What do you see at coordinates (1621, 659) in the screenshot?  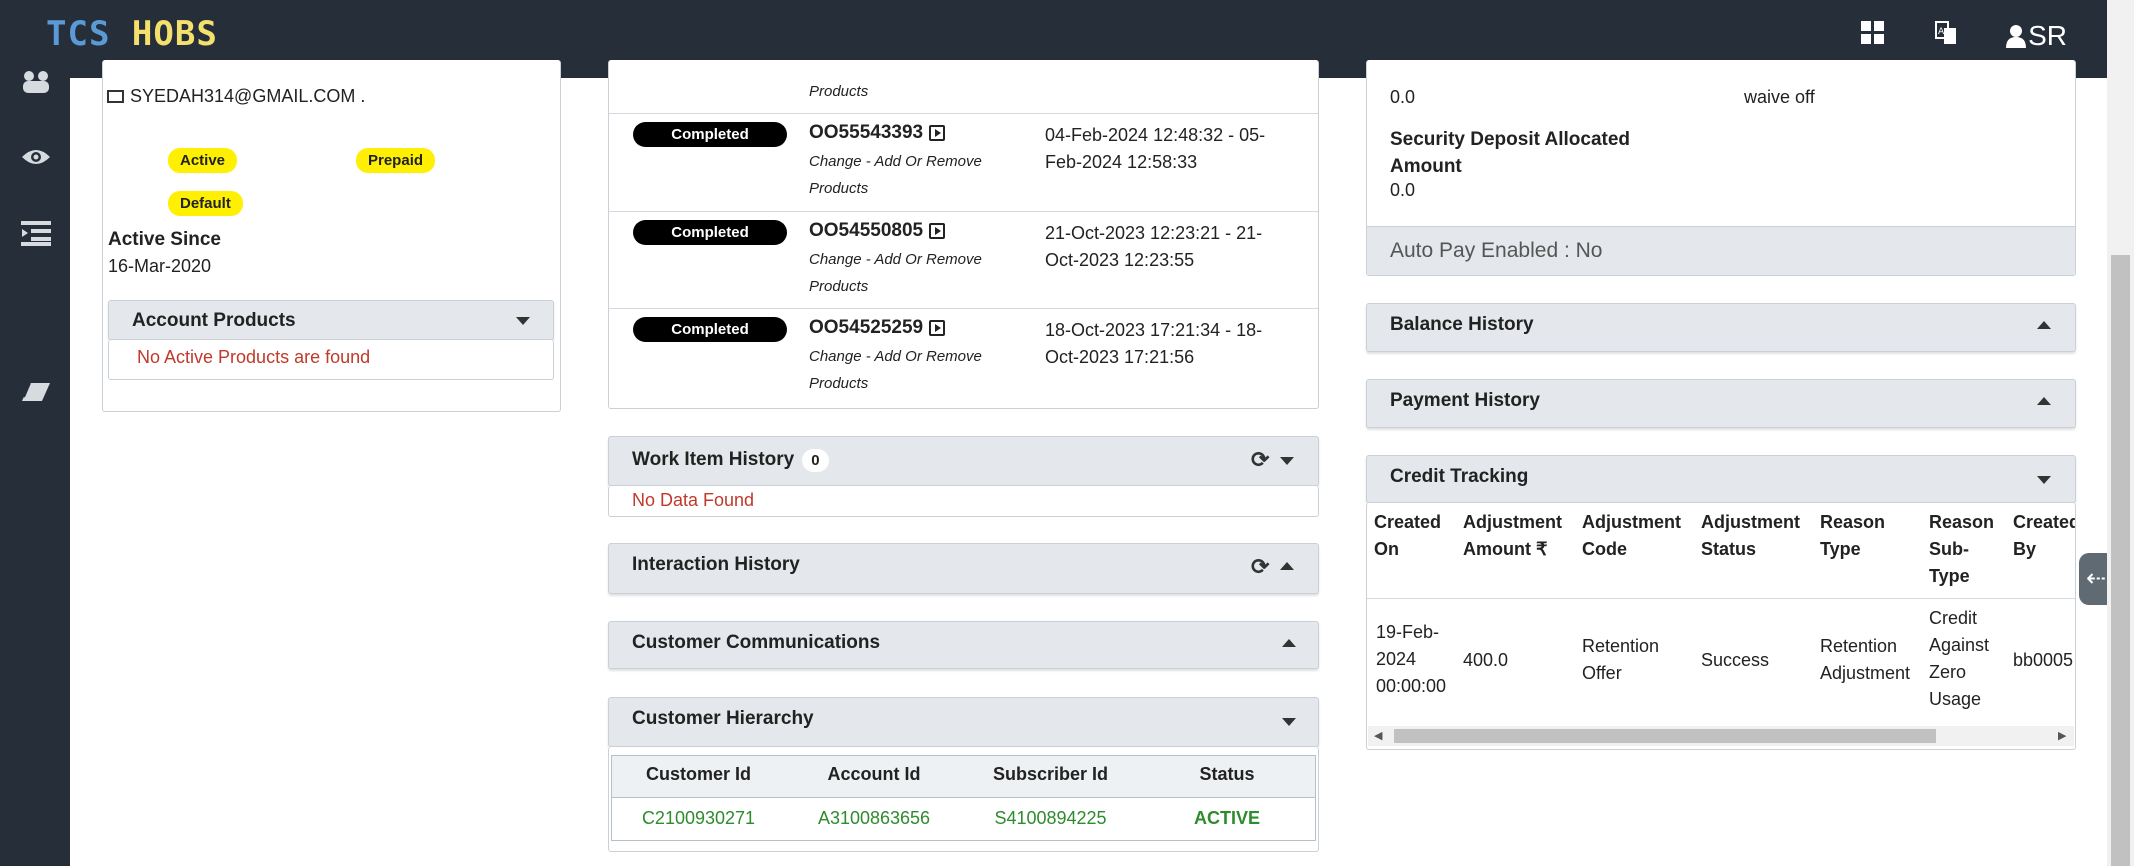 I see `credit-adjustment-code: Retention Offer` at bounding box center [1621, 659].